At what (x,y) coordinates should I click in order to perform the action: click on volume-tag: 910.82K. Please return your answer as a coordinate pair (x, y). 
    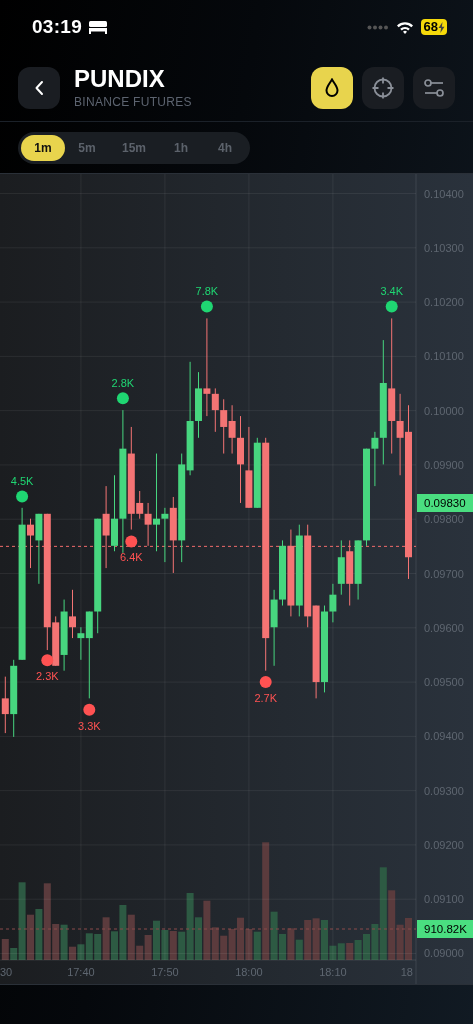
    Looking at the image, I should click on (445, 929).